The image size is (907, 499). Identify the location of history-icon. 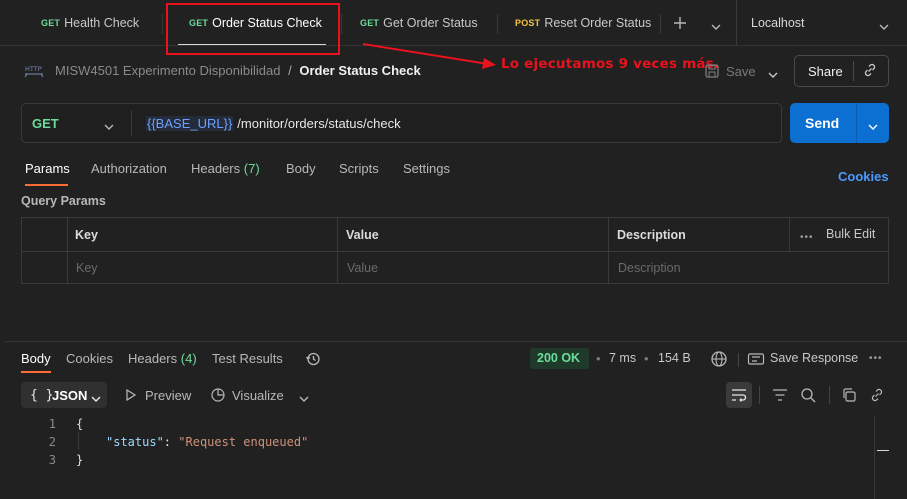
(313, 359).